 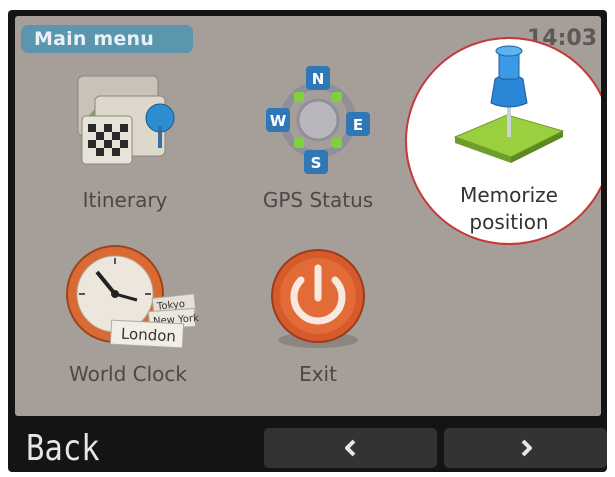 I want to click on compass-west-label: W, so click(x=278, y=121).